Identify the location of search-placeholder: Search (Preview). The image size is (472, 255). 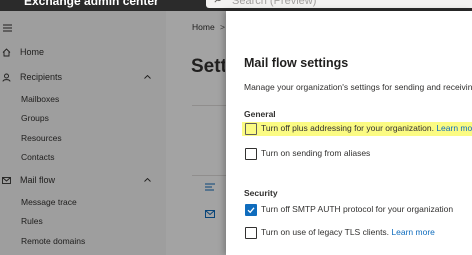
(274, 3).